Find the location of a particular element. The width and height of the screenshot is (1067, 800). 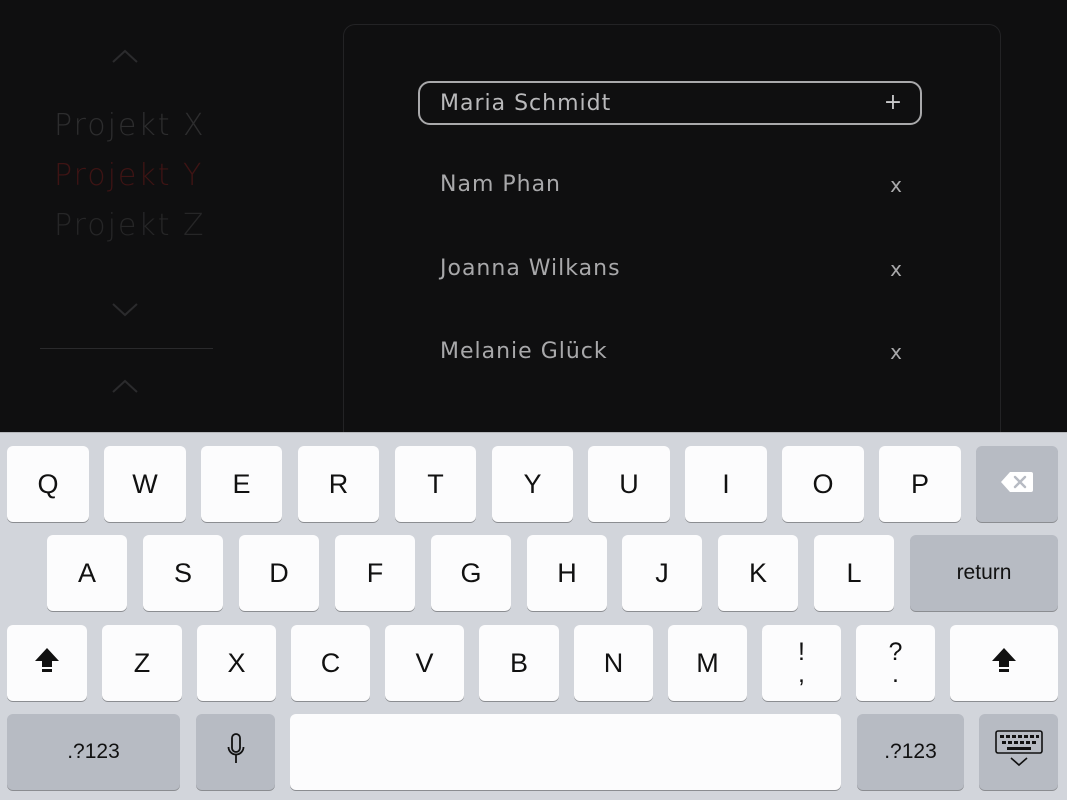

numbers-key-left: .?123 is located at coordinates (93, 752).